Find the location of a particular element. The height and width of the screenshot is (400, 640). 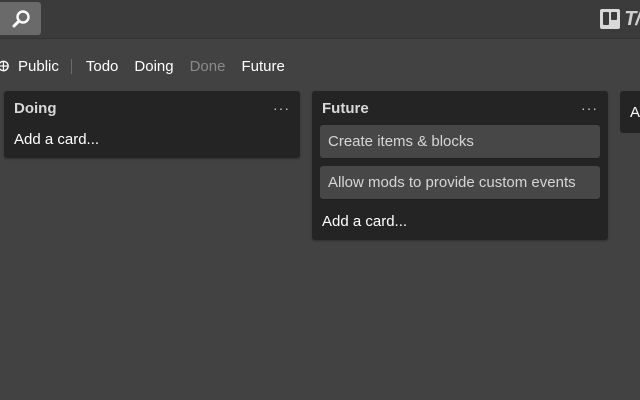

filter-future: Future is located at coordinates (262, 66).